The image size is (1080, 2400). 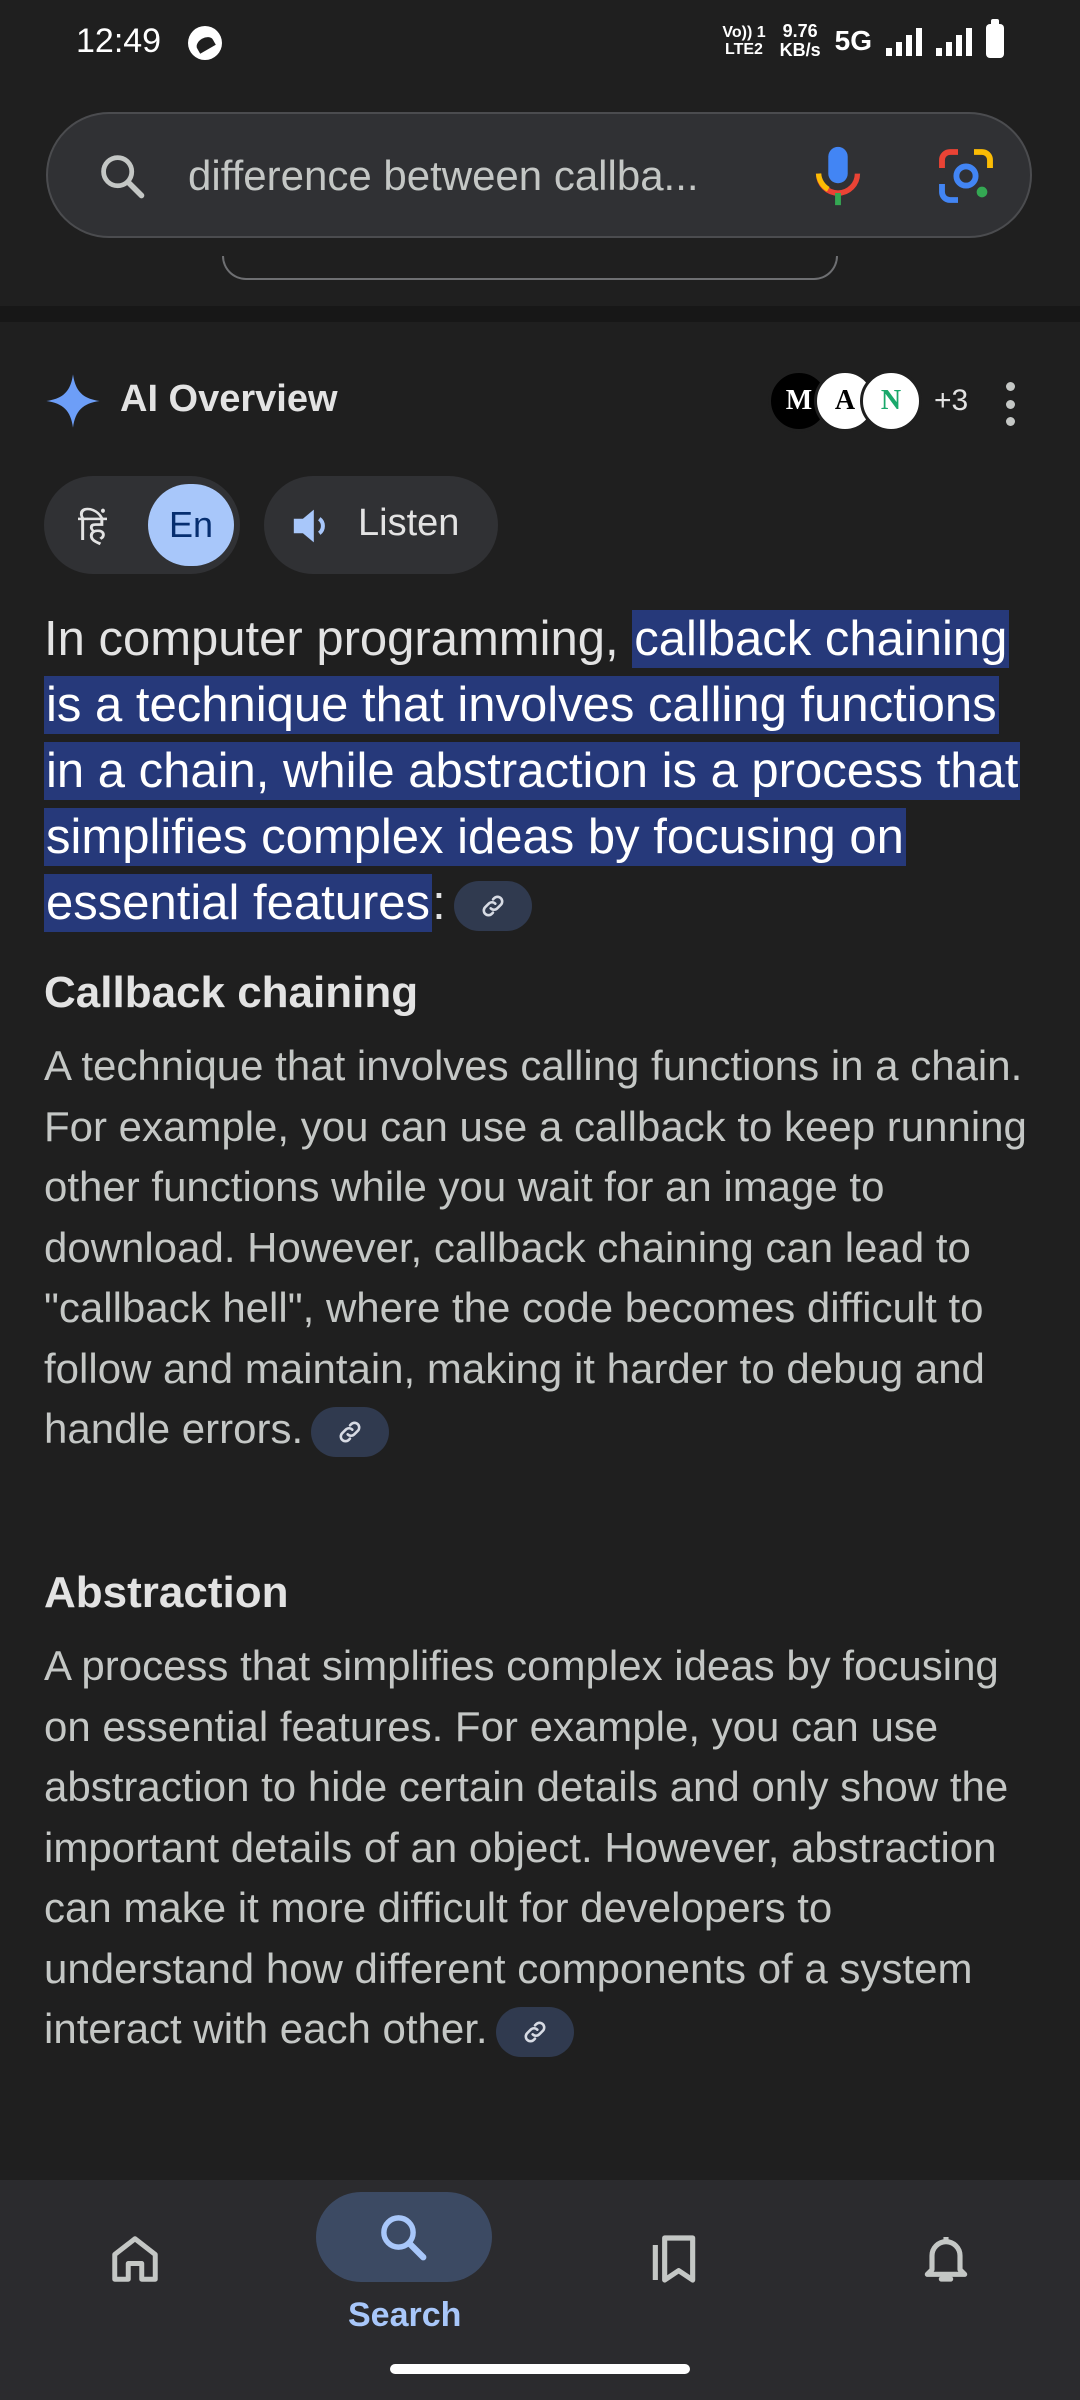 I want to click on nav-search-button, so click(x=404, y=2237).